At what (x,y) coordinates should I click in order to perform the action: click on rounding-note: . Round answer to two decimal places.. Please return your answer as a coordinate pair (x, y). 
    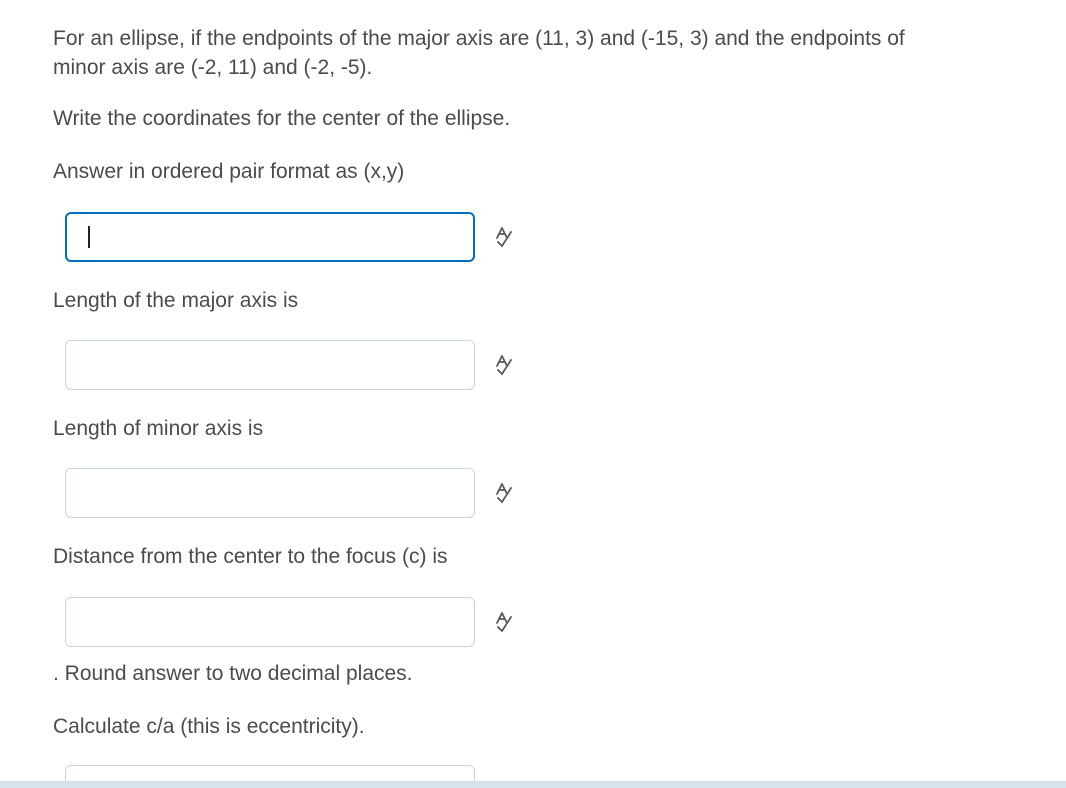
    Looking at the image, I should click on (233, 673).